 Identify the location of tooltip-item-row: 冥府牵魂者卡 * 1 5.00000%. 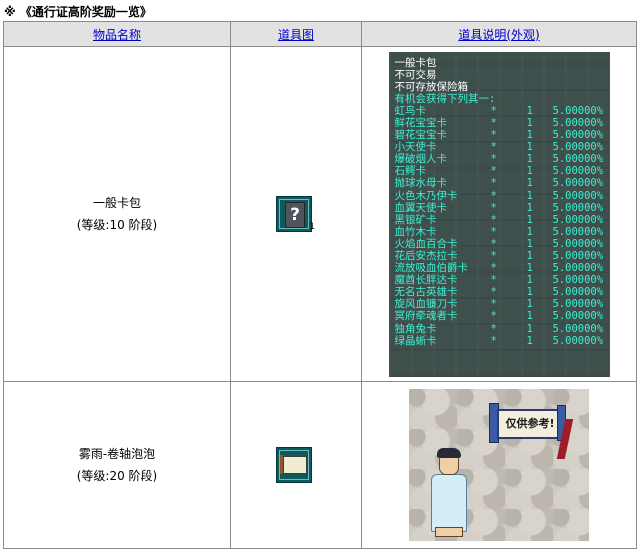
(500, 316).